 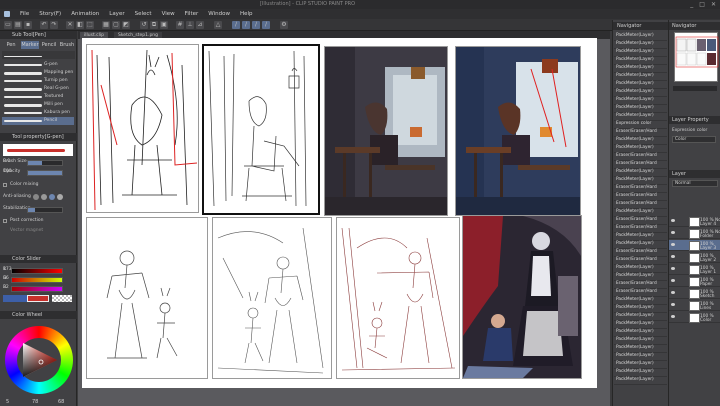 I want to click on main-color-swatch, so click(x=38, y=298).